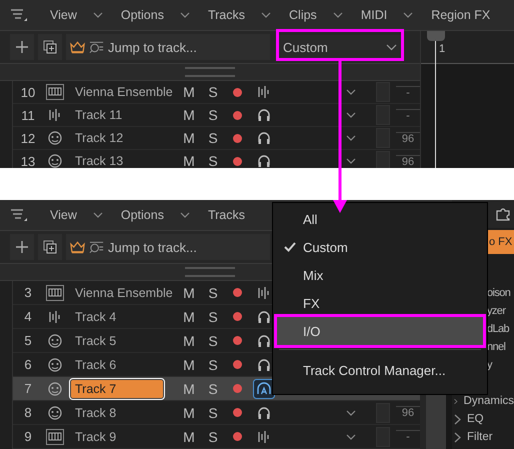 Image resolution: width=514 pixels, height=449 pixels. What do you see at coordinates (436, 36) in the screenshot?
I see `playhead-handle` at bounding box center [436, 36].